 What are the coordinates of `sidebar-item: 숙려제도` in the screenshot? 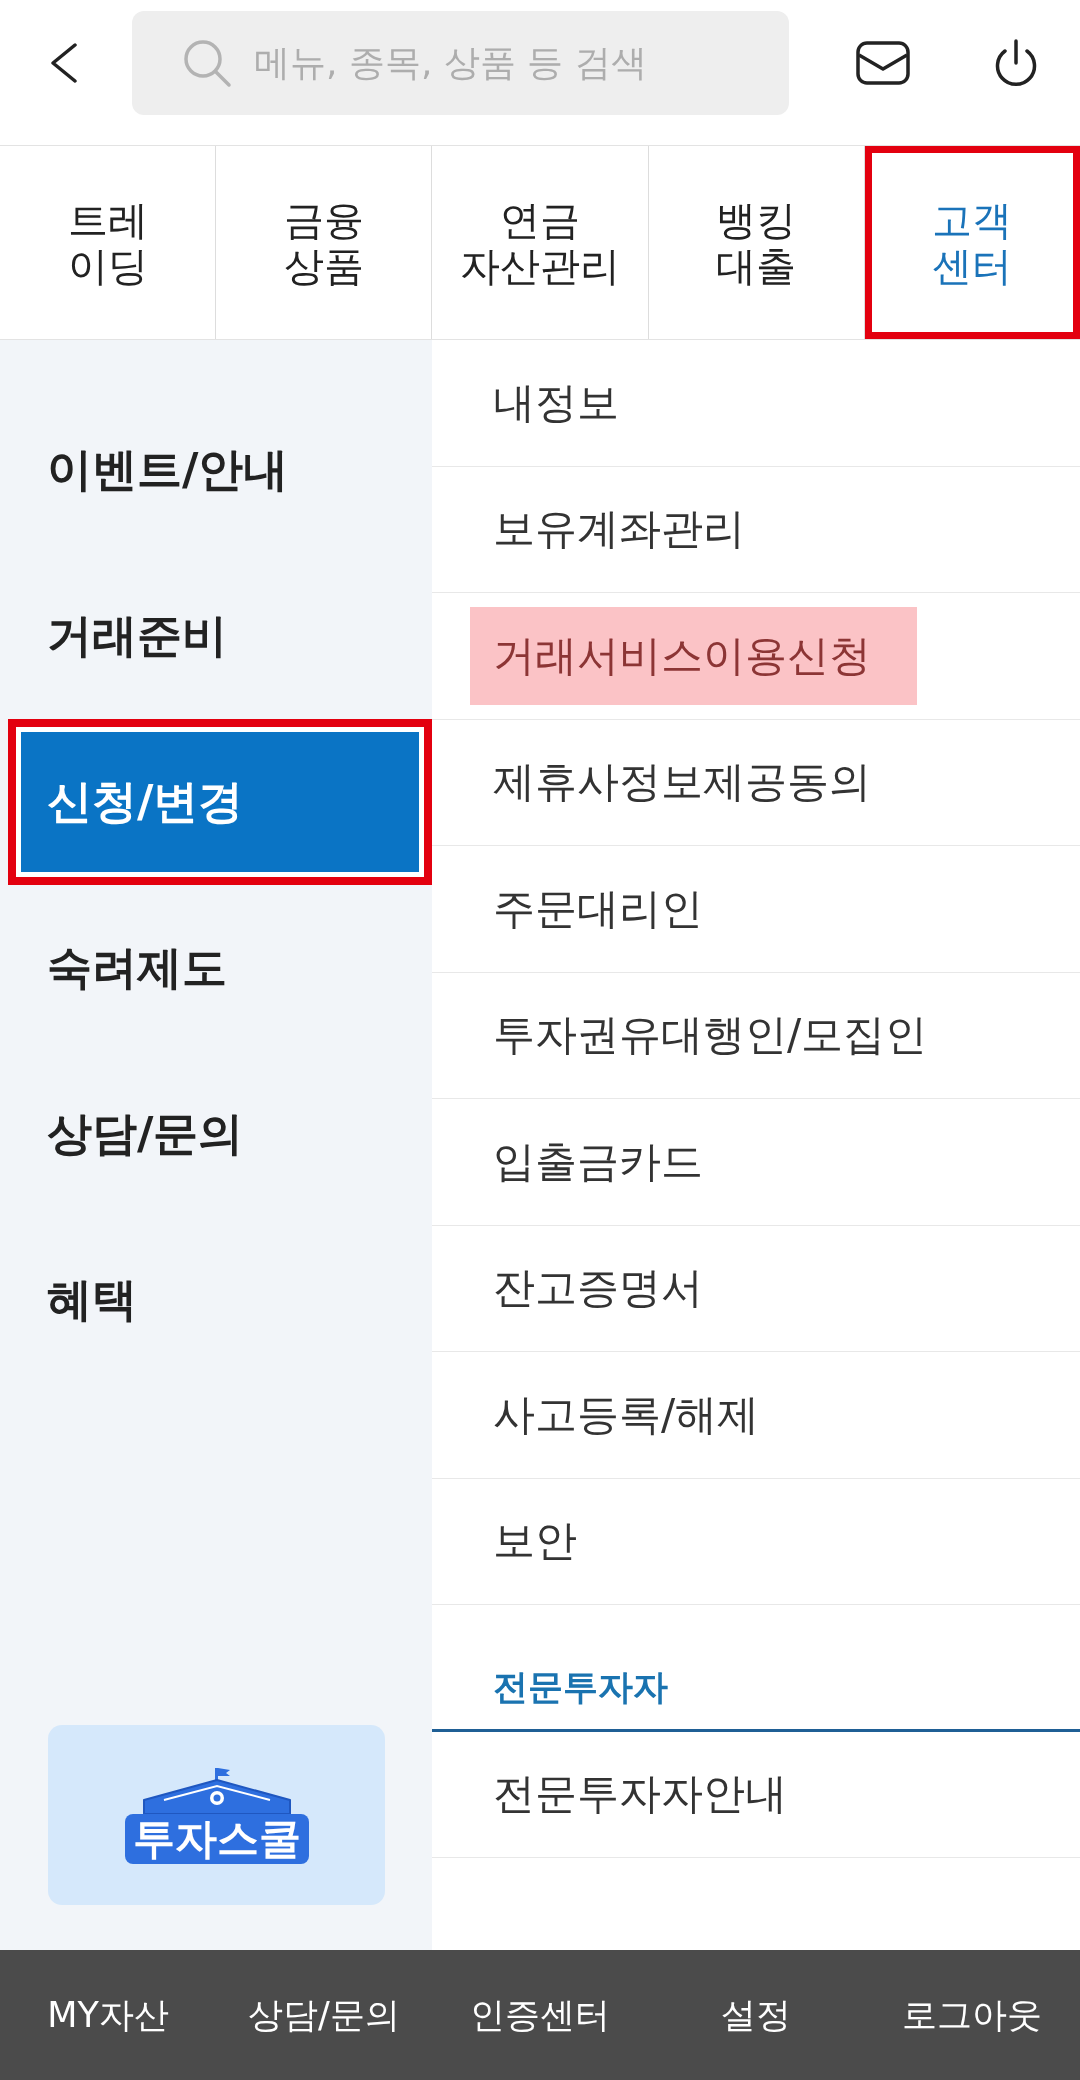 It's located at (220, 968).